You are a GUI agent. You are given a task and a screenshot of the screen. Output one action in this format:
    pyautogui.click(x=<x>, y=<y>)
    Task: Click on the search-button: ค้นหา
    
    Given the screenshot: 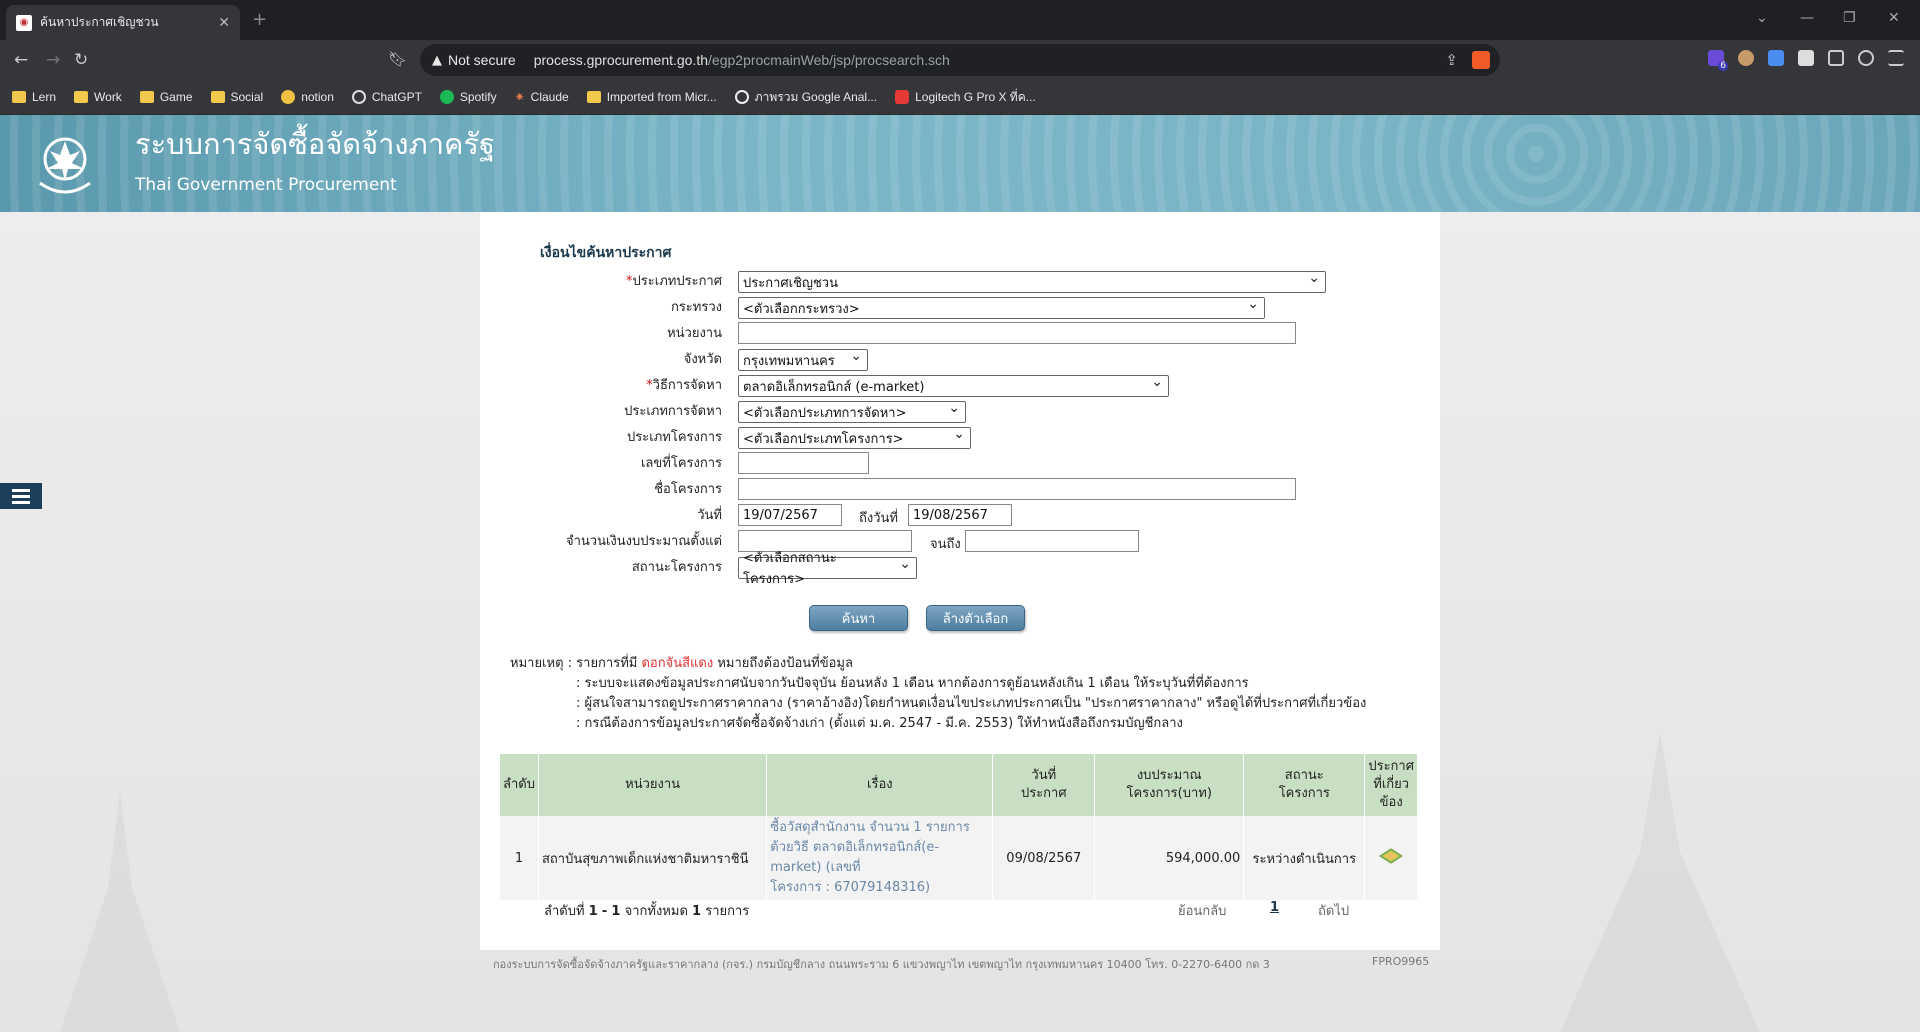 What is the action you would take?
    pyautogui.click(x=858, y=618)
    